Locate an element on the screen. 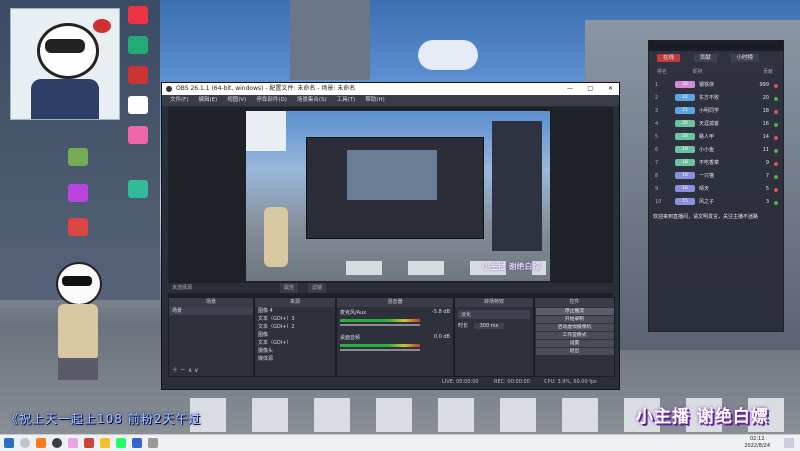 Image resolution: width=800 pixels, height=451 pixels. properties-button: 属性 is located at coordinates (289, 288).